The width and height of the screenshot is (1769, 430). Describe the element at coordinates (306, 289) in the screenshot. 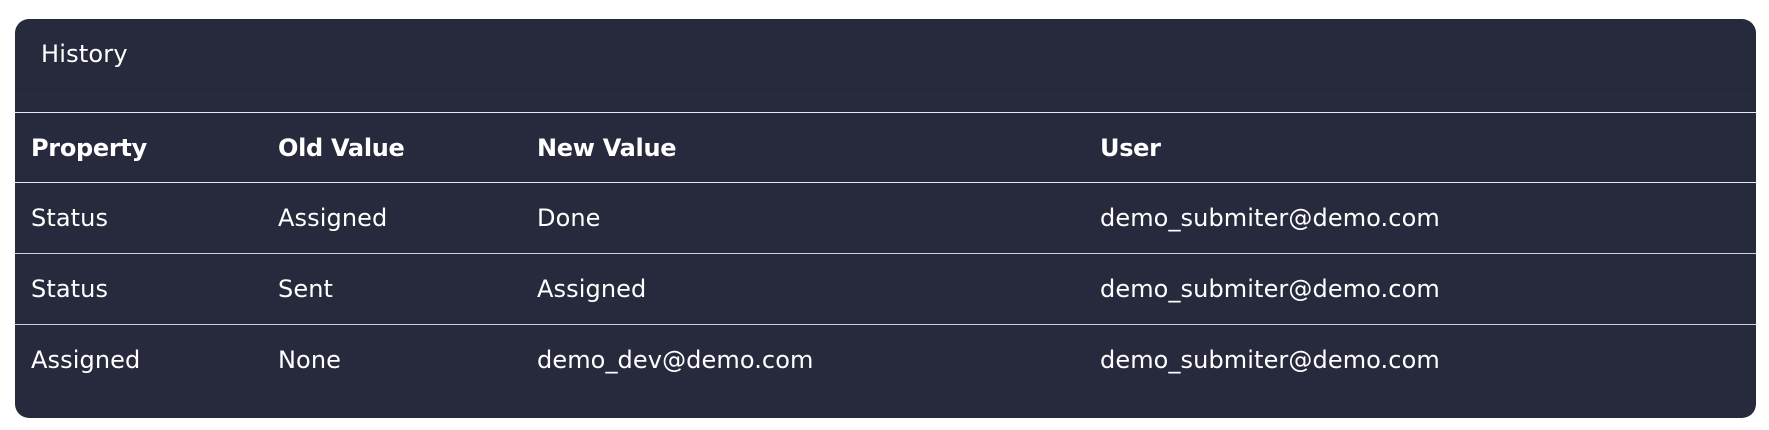

I see `cell-old-value: Sent` at that location.